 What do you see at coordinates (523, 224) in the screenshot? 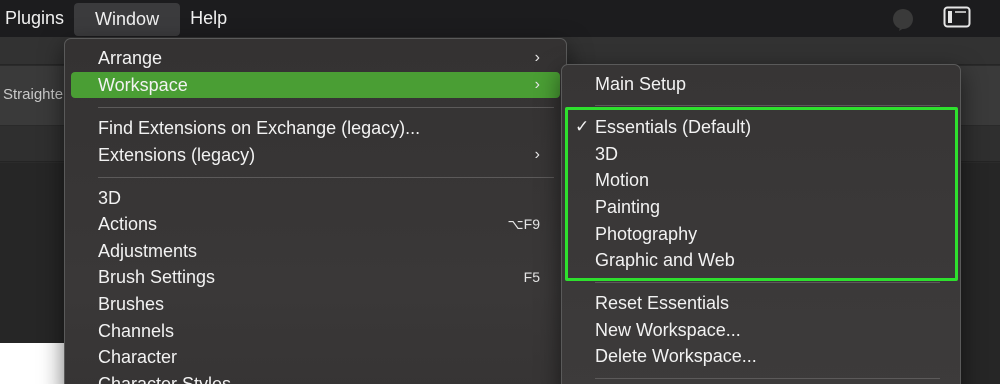
I see `shortcut-label: ⌥F9` at bounding box center [523, 224].